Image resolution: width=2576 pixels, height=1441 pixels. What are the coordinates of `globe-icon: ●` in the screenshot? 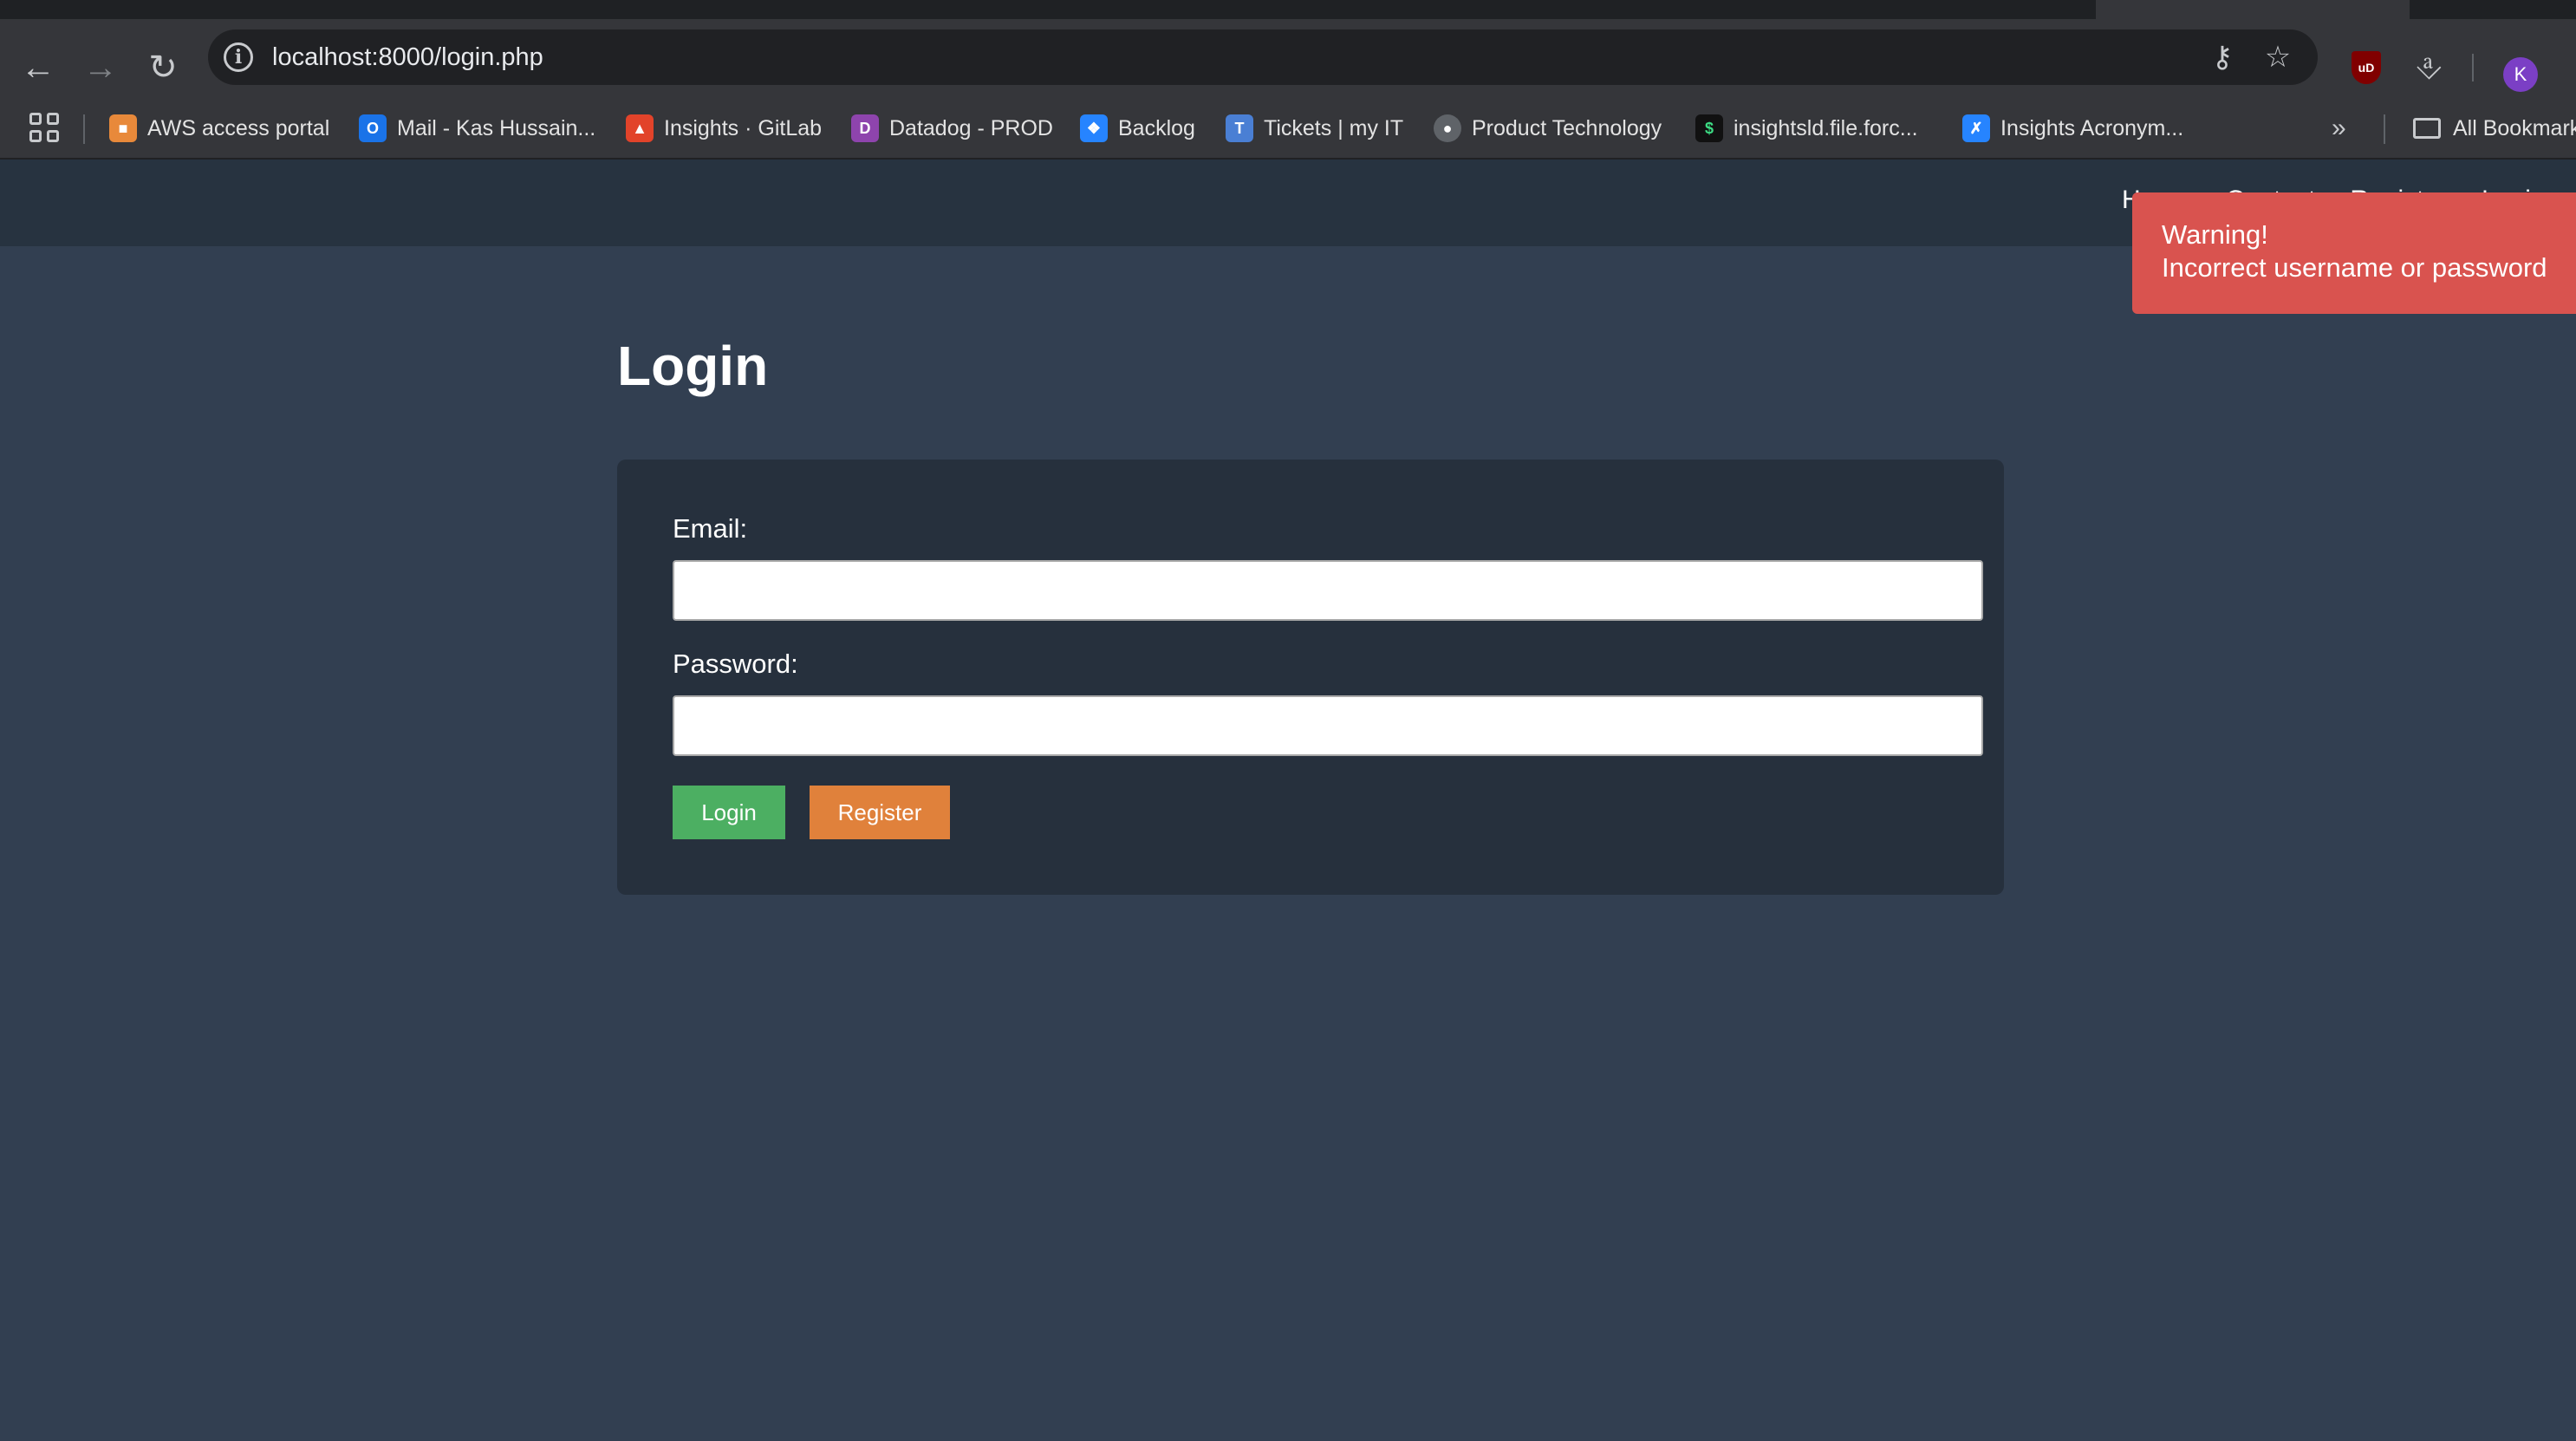 It's located at (1447, 128).